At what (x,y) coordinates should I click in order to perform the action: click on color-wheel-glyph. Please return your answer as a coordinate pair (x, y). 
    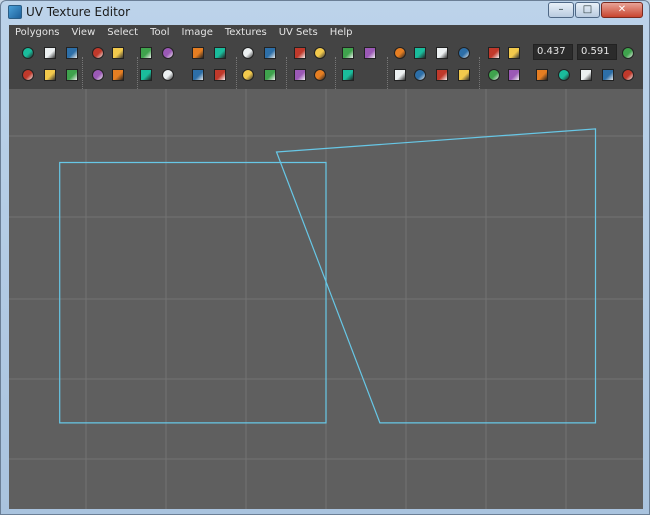
    Looking at the image, I should click on (442, 75).